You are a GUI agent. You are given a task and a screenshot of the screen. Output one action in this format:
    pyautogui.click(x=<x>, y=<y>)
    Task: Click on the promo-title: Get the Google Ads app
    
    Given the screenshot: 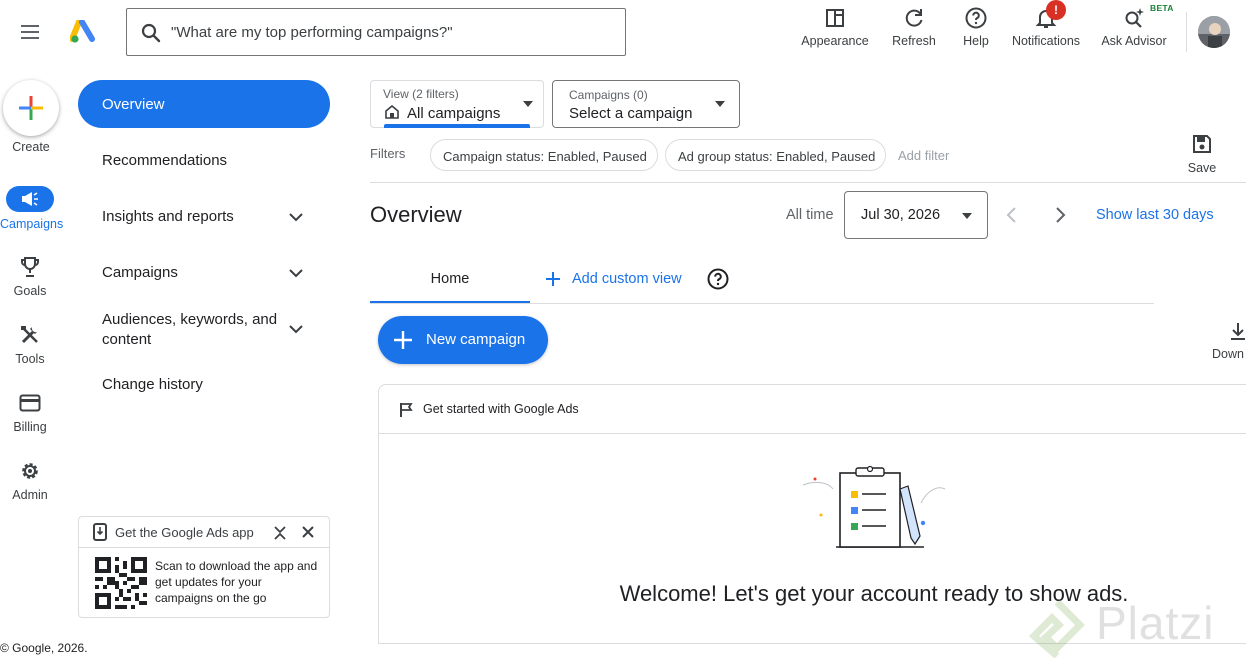 What is the action you would take?
    pyautogui.click(x=184, y=532)
    